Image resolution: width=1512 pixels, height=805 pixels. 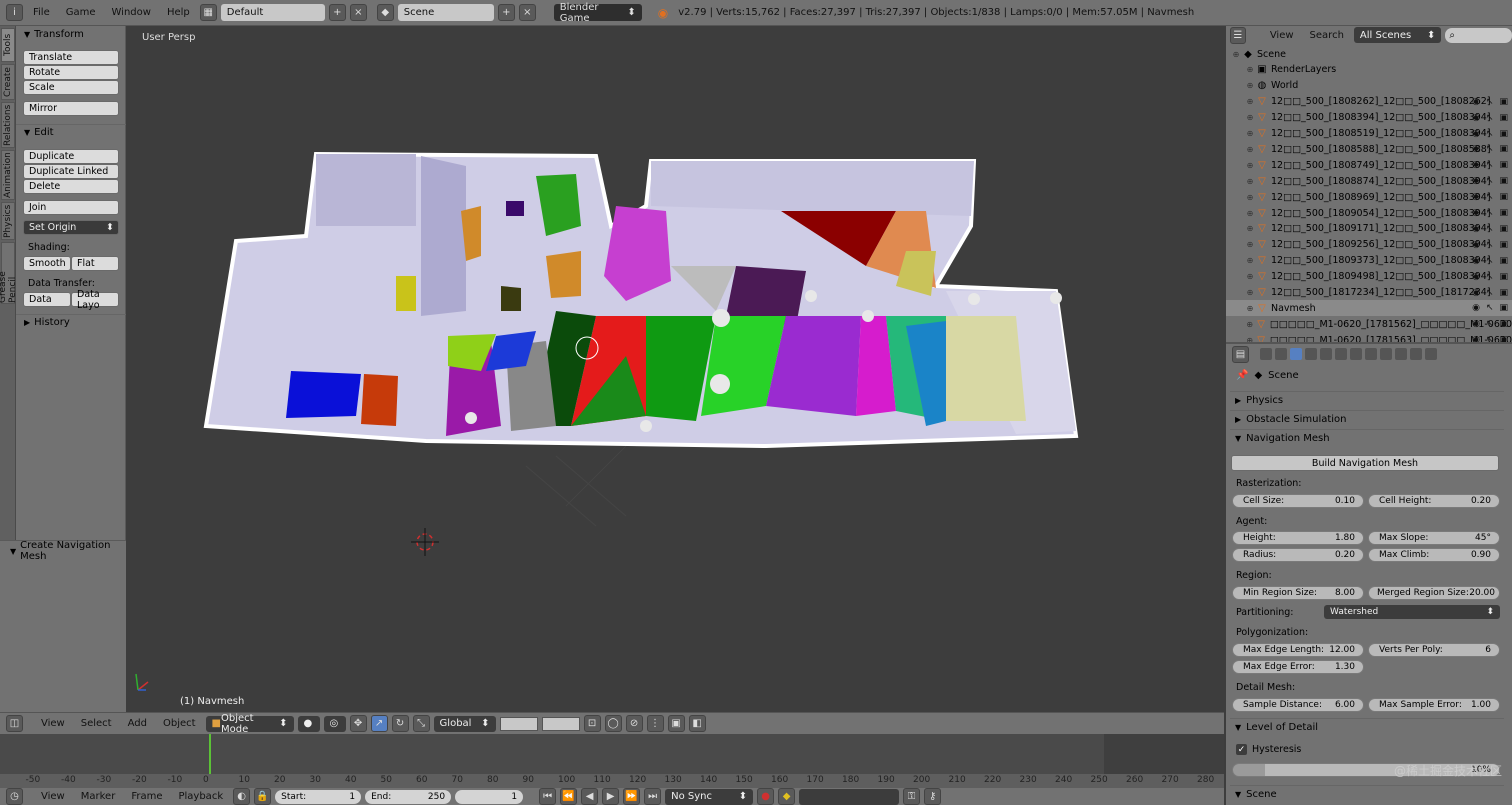 What do you see at coordinates (131, 12) in the screenshot?
I see `menu-window: Window` at bounding box center [131, 12].